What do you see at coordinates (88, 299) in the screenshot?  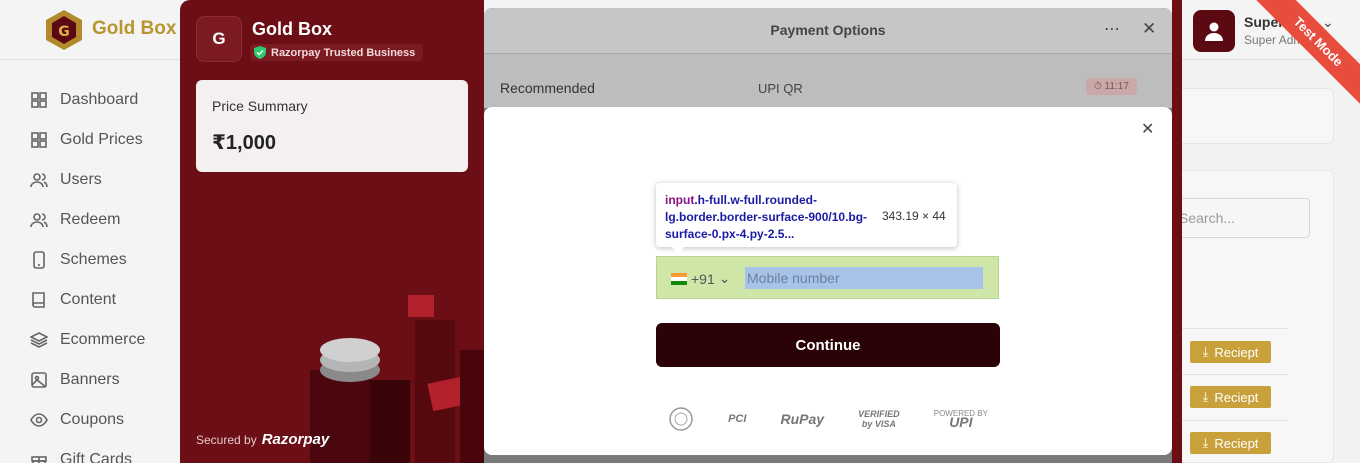 I see `sidebar-item-label: Content` at bounding box center [88, 299].